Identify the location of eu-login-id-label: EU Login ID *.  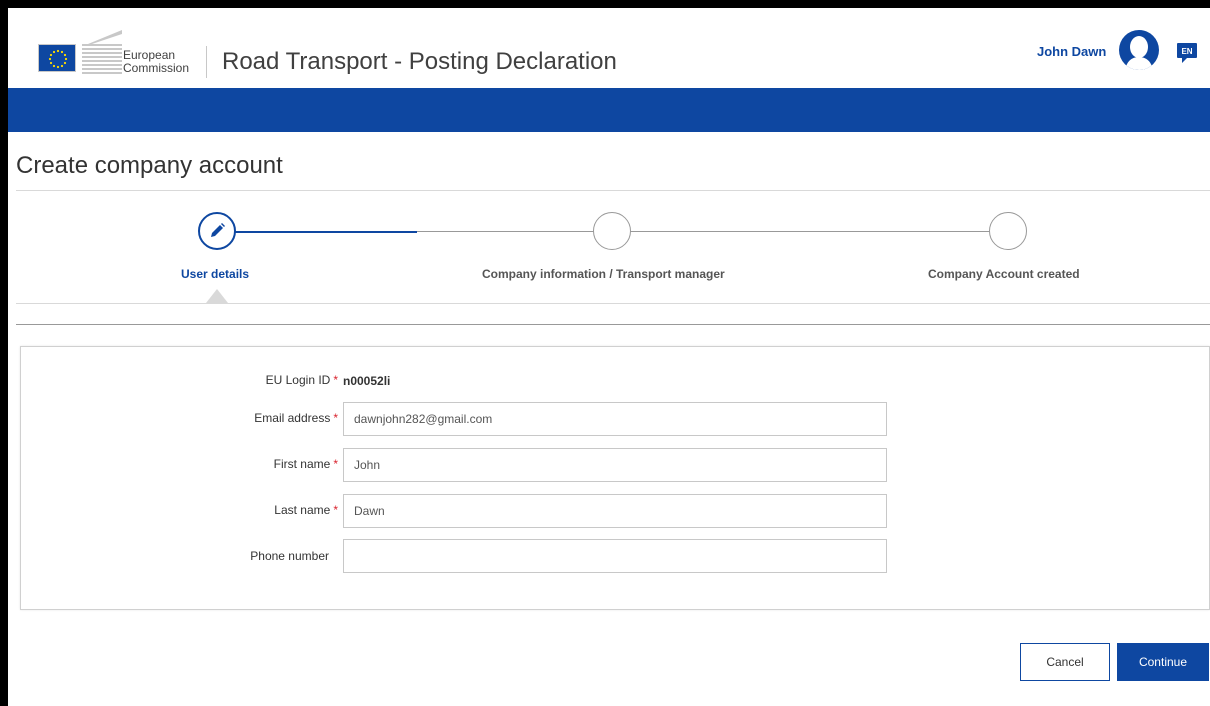
(302, 380).